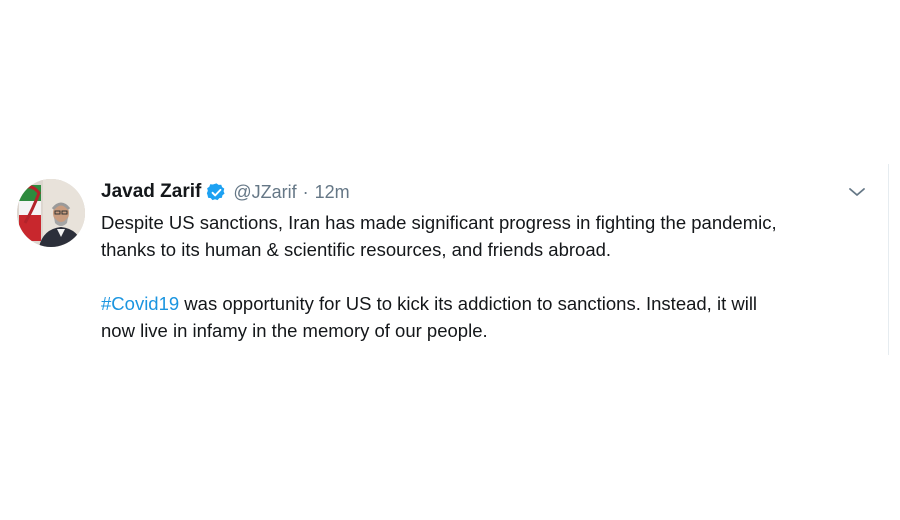 The image size is (900, 520). Describe the element at coordinates (216, 192) in the screenshot. I see `verified-badge-icon` at that location.